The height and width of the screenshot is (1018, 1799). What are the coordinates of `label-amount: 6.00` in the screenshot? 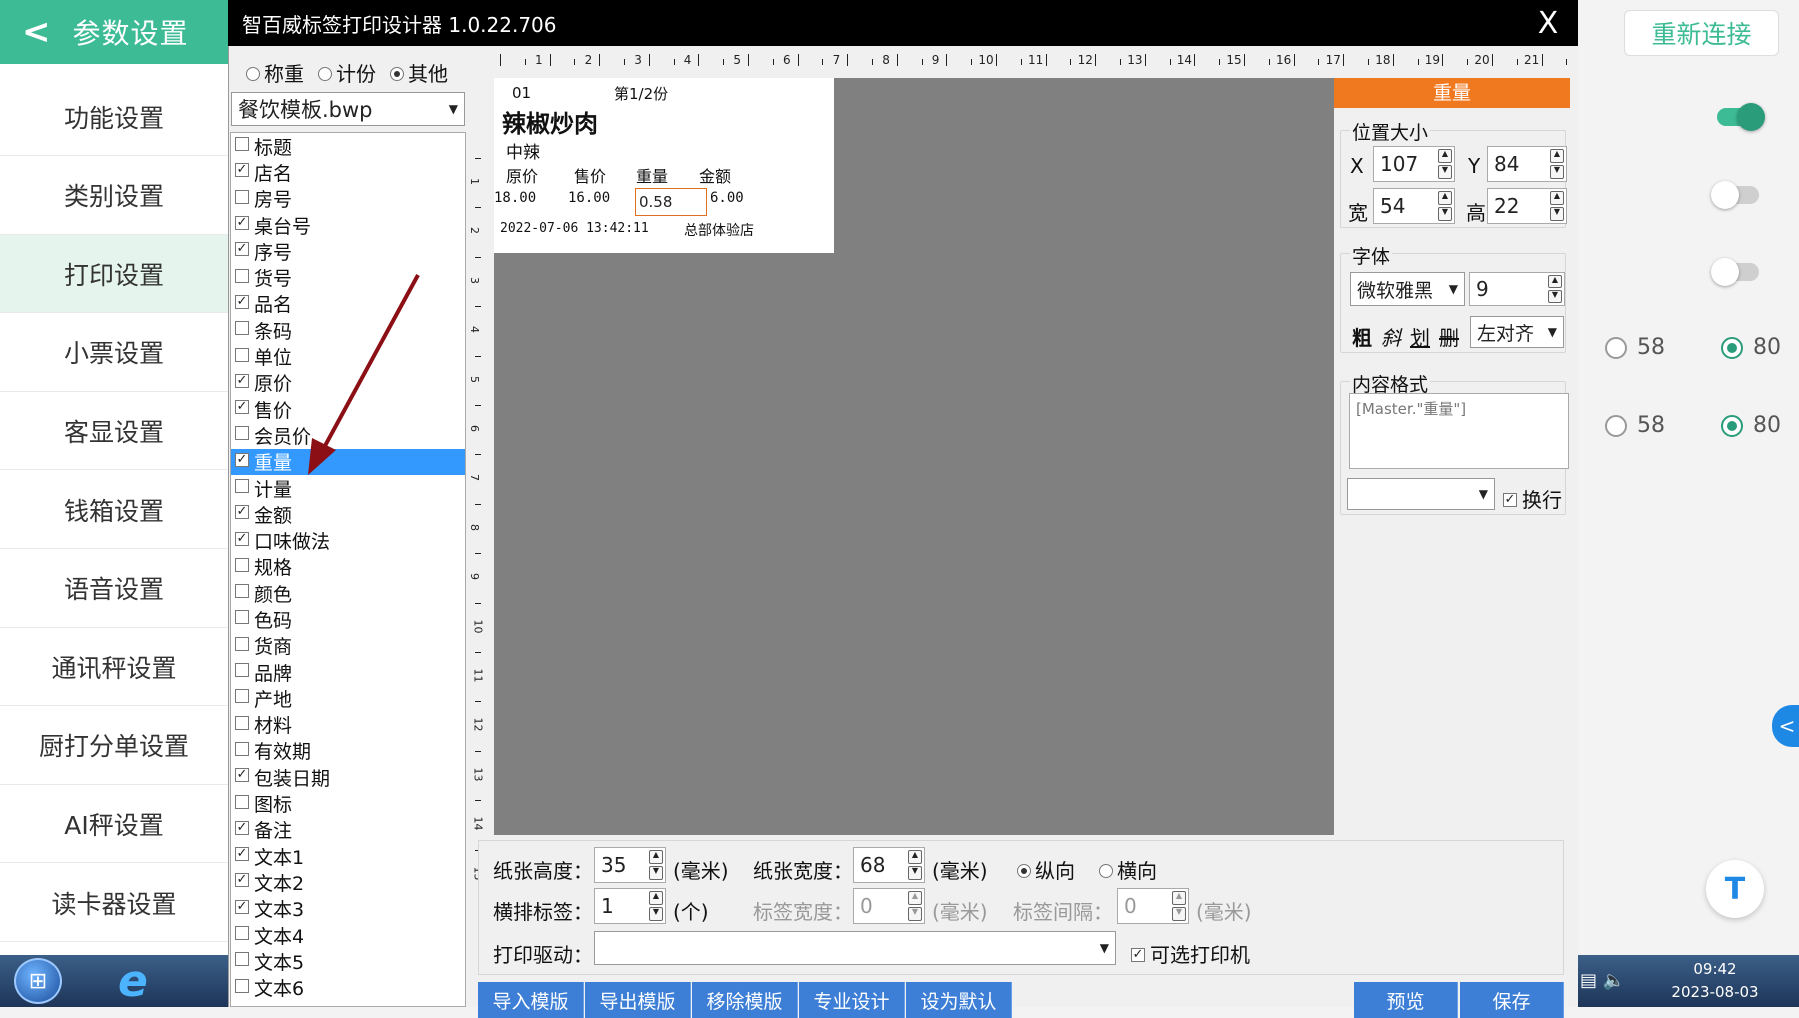 It's located at (727, 198).